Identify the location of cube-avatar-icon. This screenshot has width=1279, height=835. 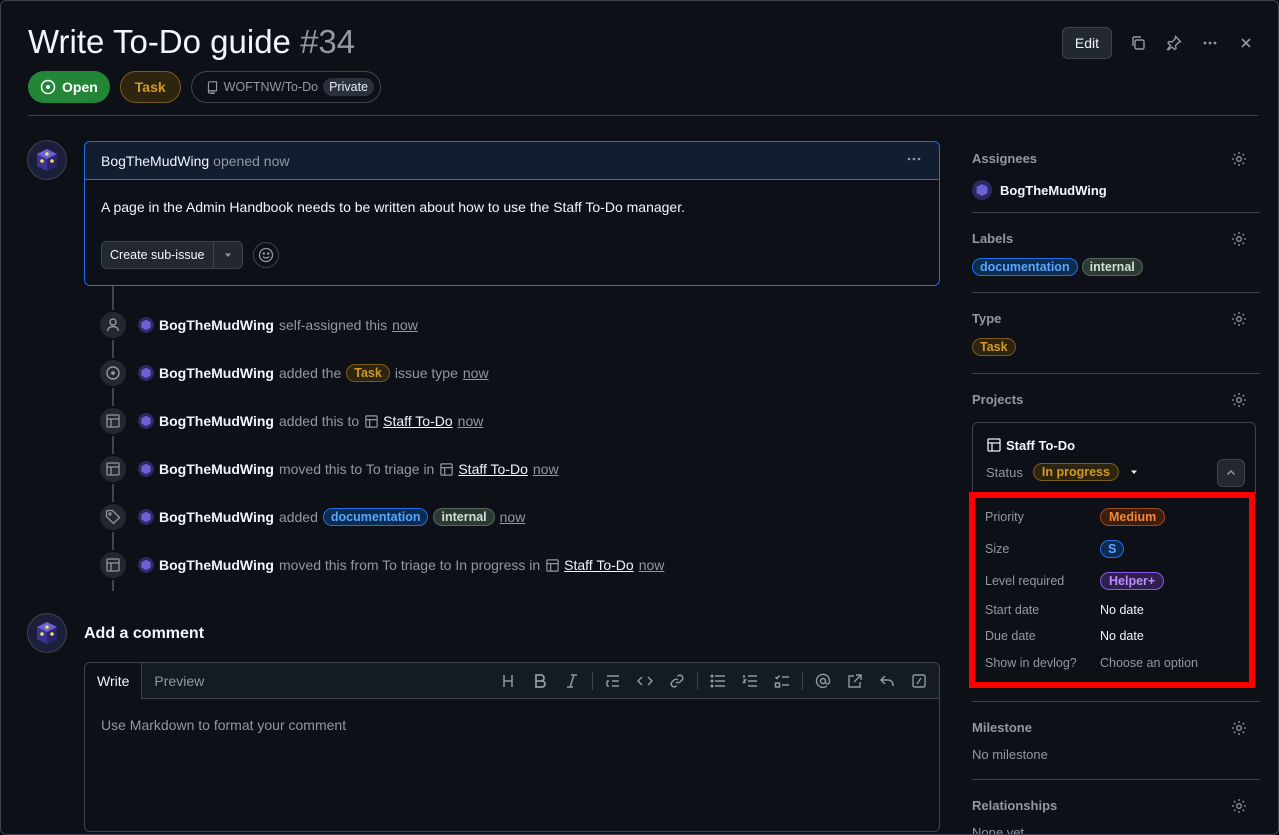
(47, 160).